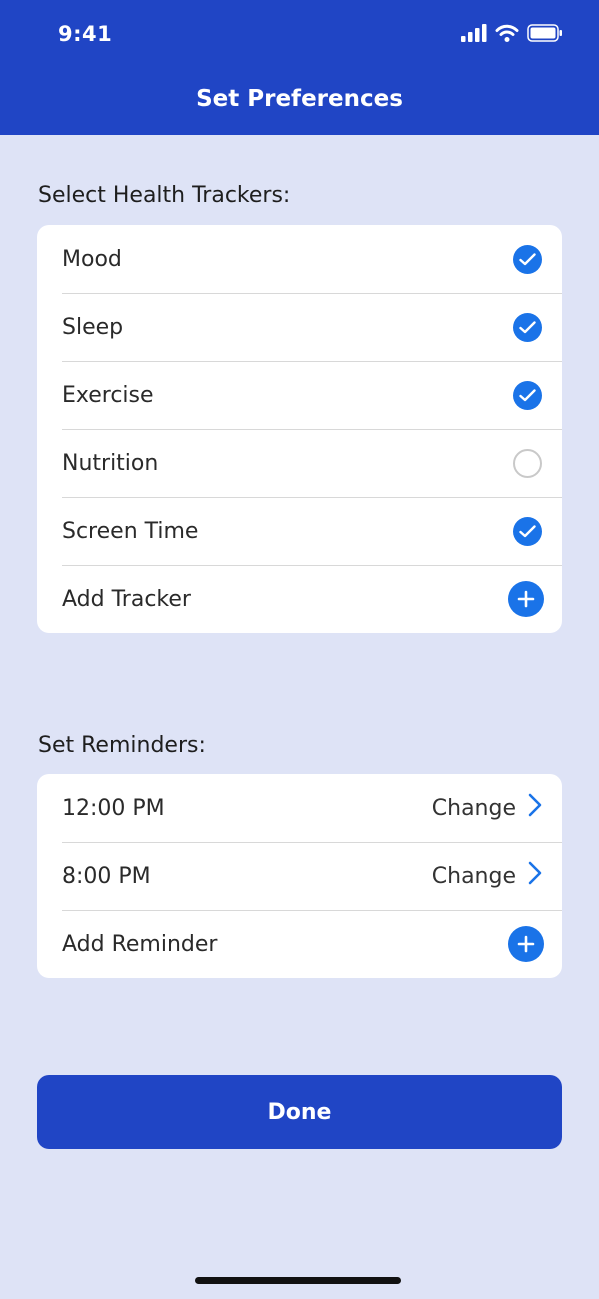  Describe the element at coordinates (299, 531) in the screenshot. I see `tracker-row-screen-time: Screen Time` at that location.